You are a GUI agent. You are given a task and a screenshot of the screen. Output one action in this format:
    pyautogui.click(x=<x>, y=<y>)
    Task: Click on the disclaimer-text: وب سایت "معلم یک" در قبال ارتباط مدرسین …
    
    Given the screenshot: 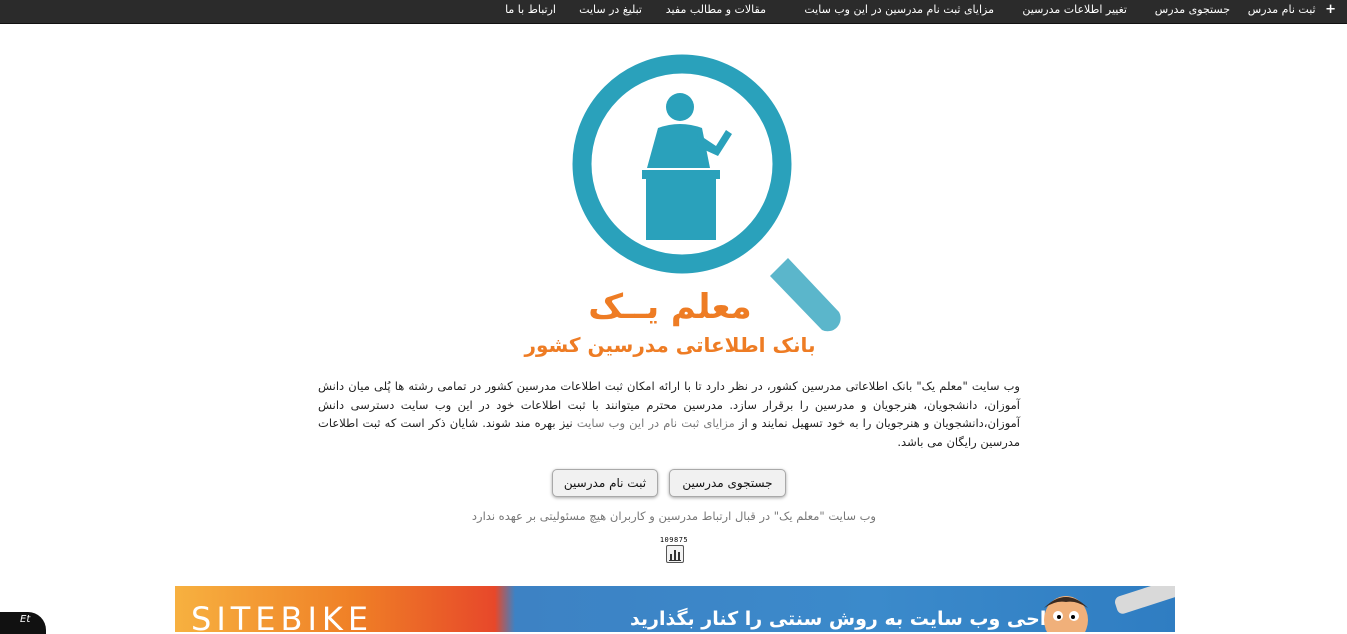 What is the action you would take?
    pyautogui.click(x=673, y=516)
    